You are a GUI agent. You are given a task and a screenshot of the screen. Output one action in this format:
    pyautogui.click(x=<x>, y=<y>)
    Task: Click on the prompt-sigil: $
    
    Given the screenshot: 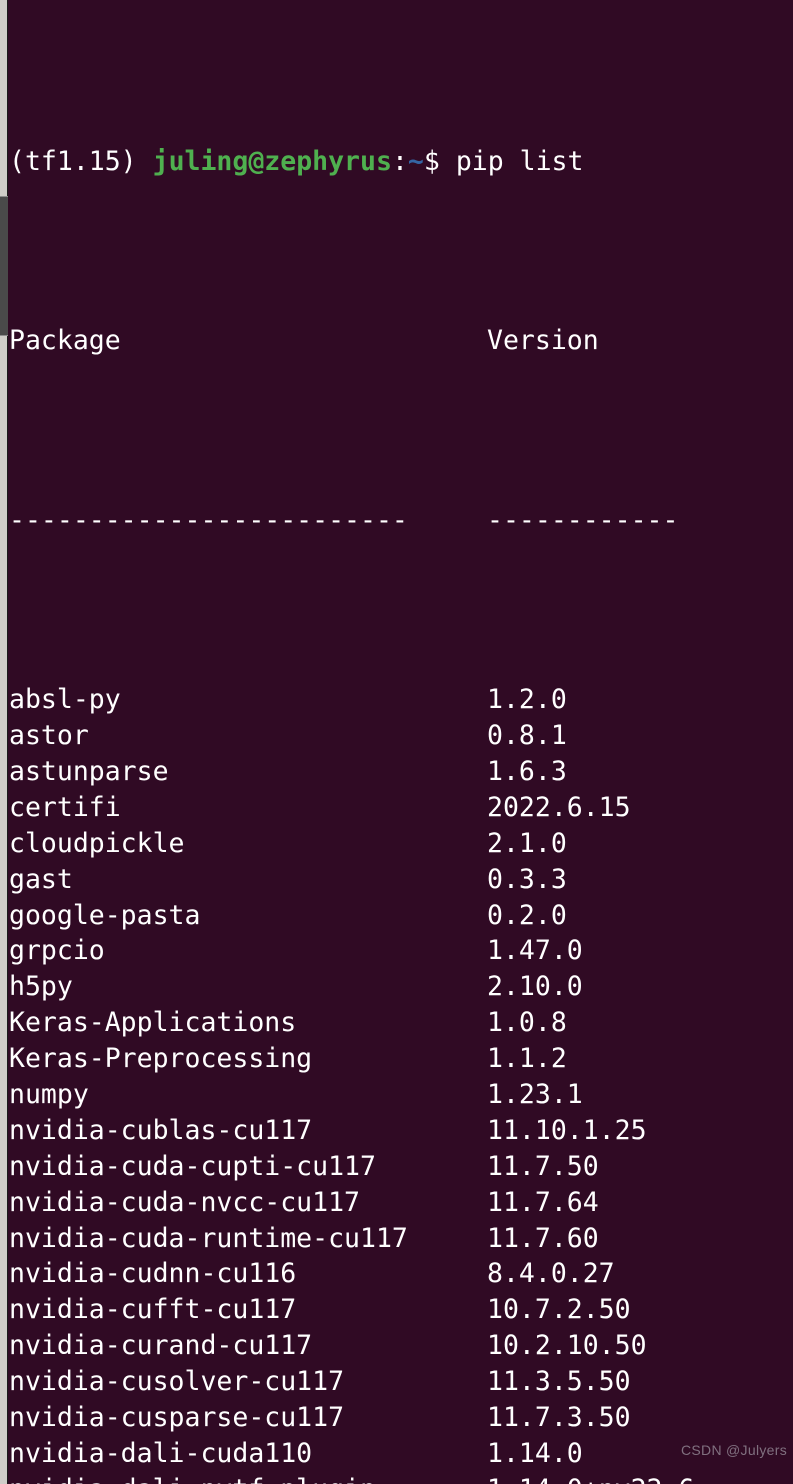 What is the action you would take?
    pyautogui.click(x=431, y=161)
    